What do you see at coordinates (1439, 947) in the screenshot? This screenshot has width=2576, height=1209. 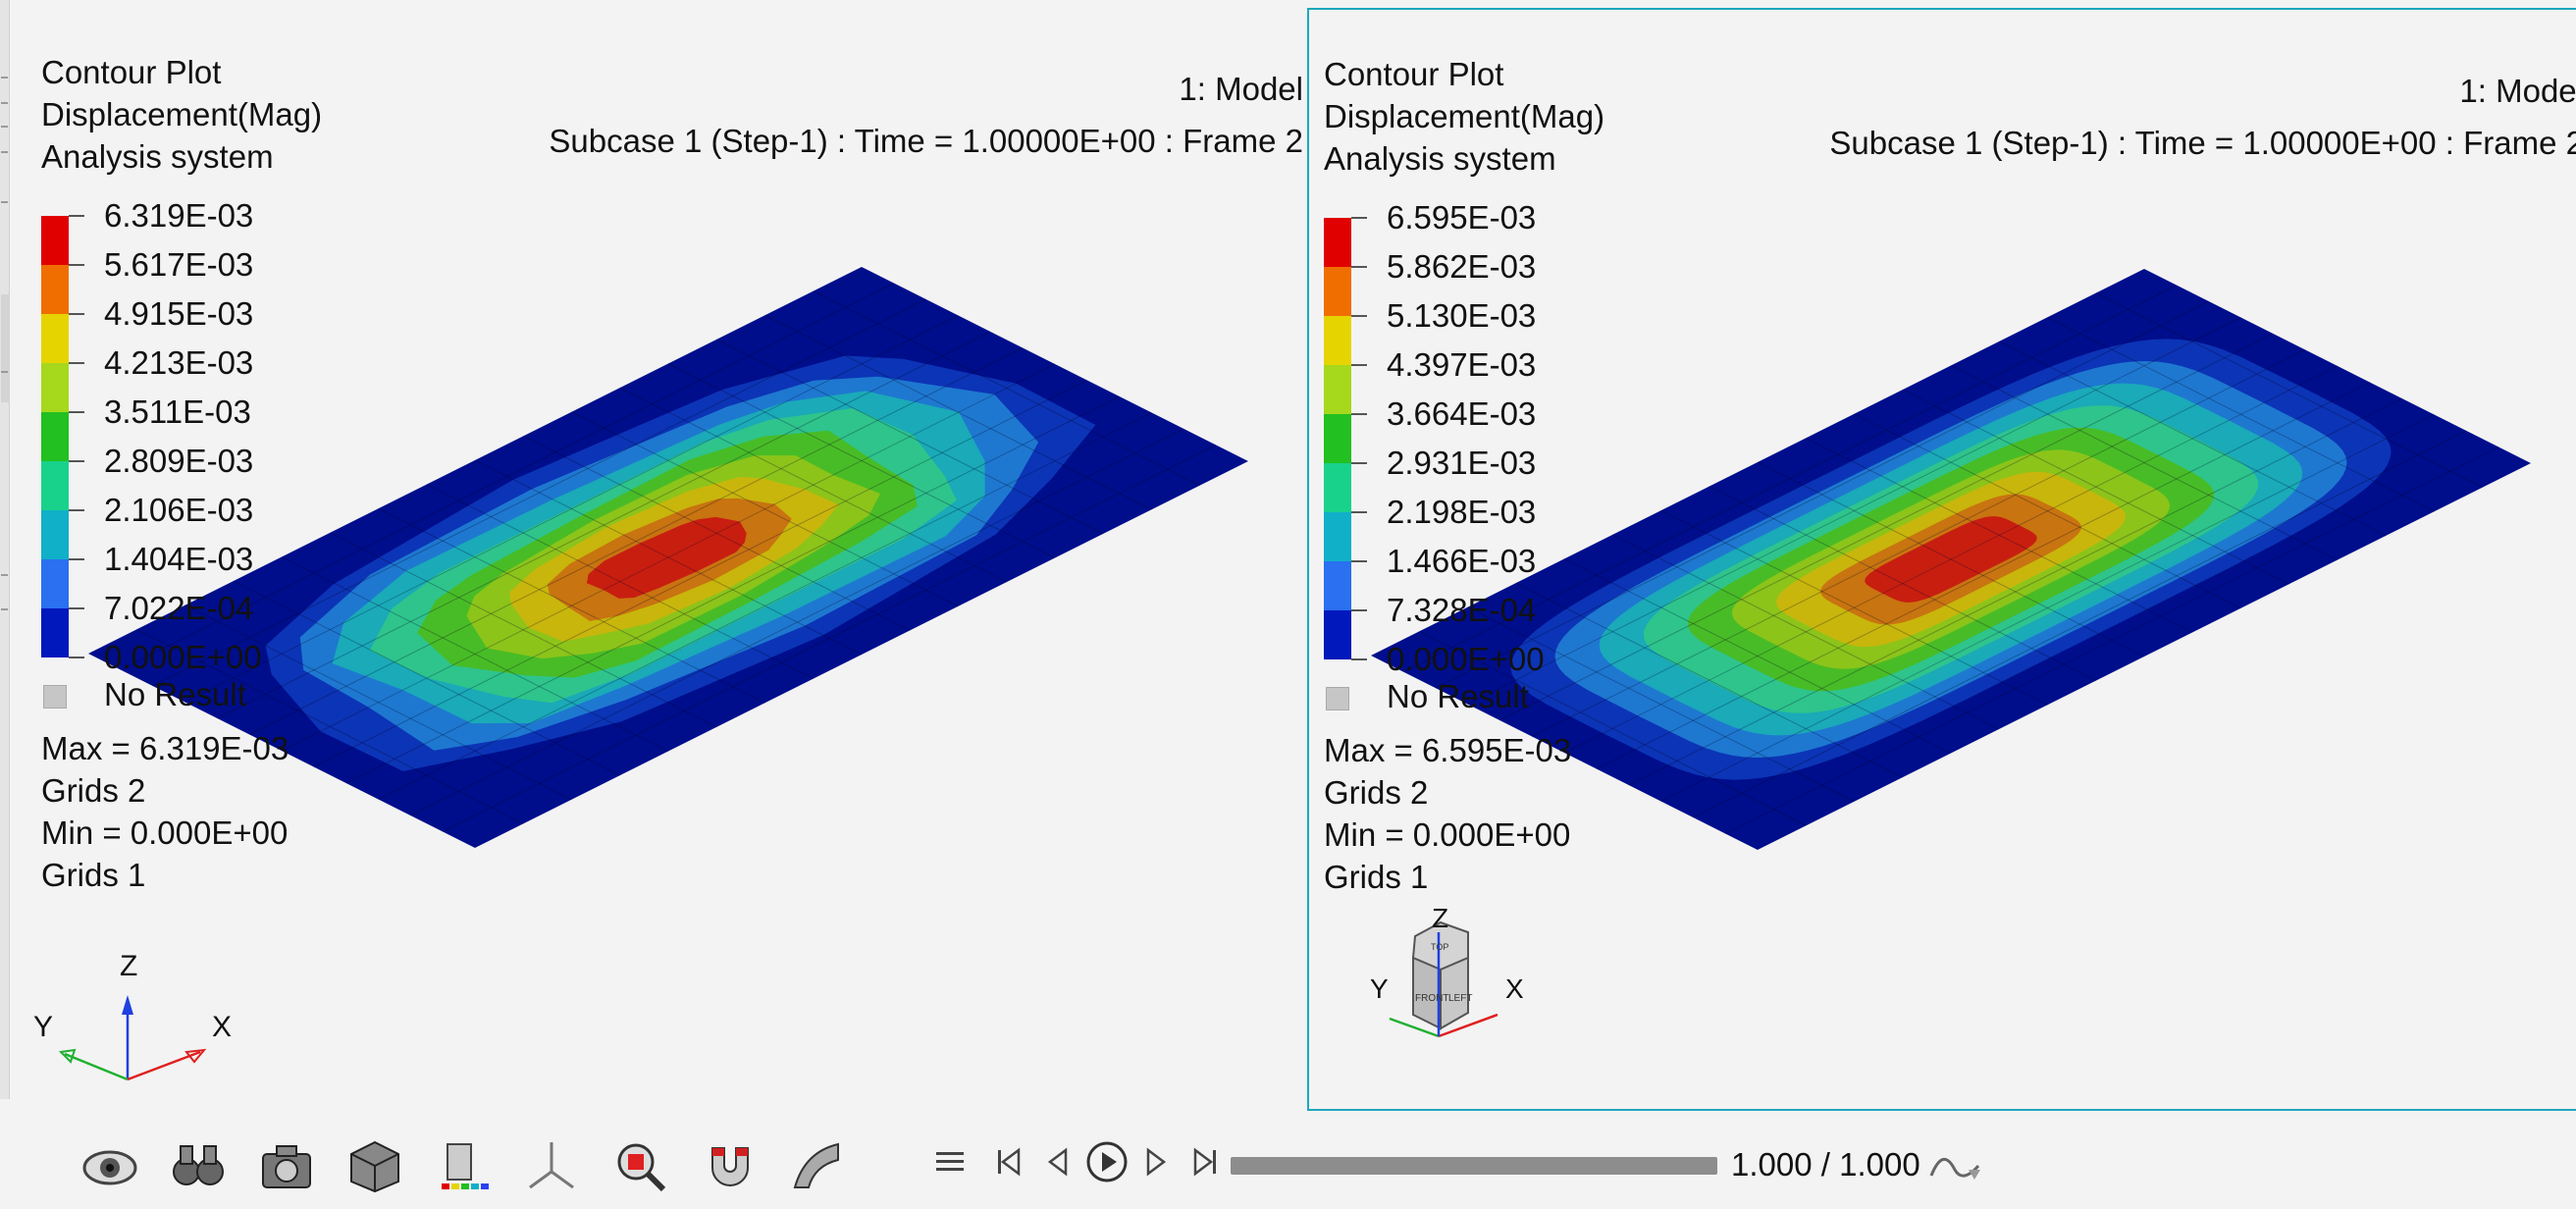 I see `cube-top-face: TOP` at bounding box center [1439, 947].